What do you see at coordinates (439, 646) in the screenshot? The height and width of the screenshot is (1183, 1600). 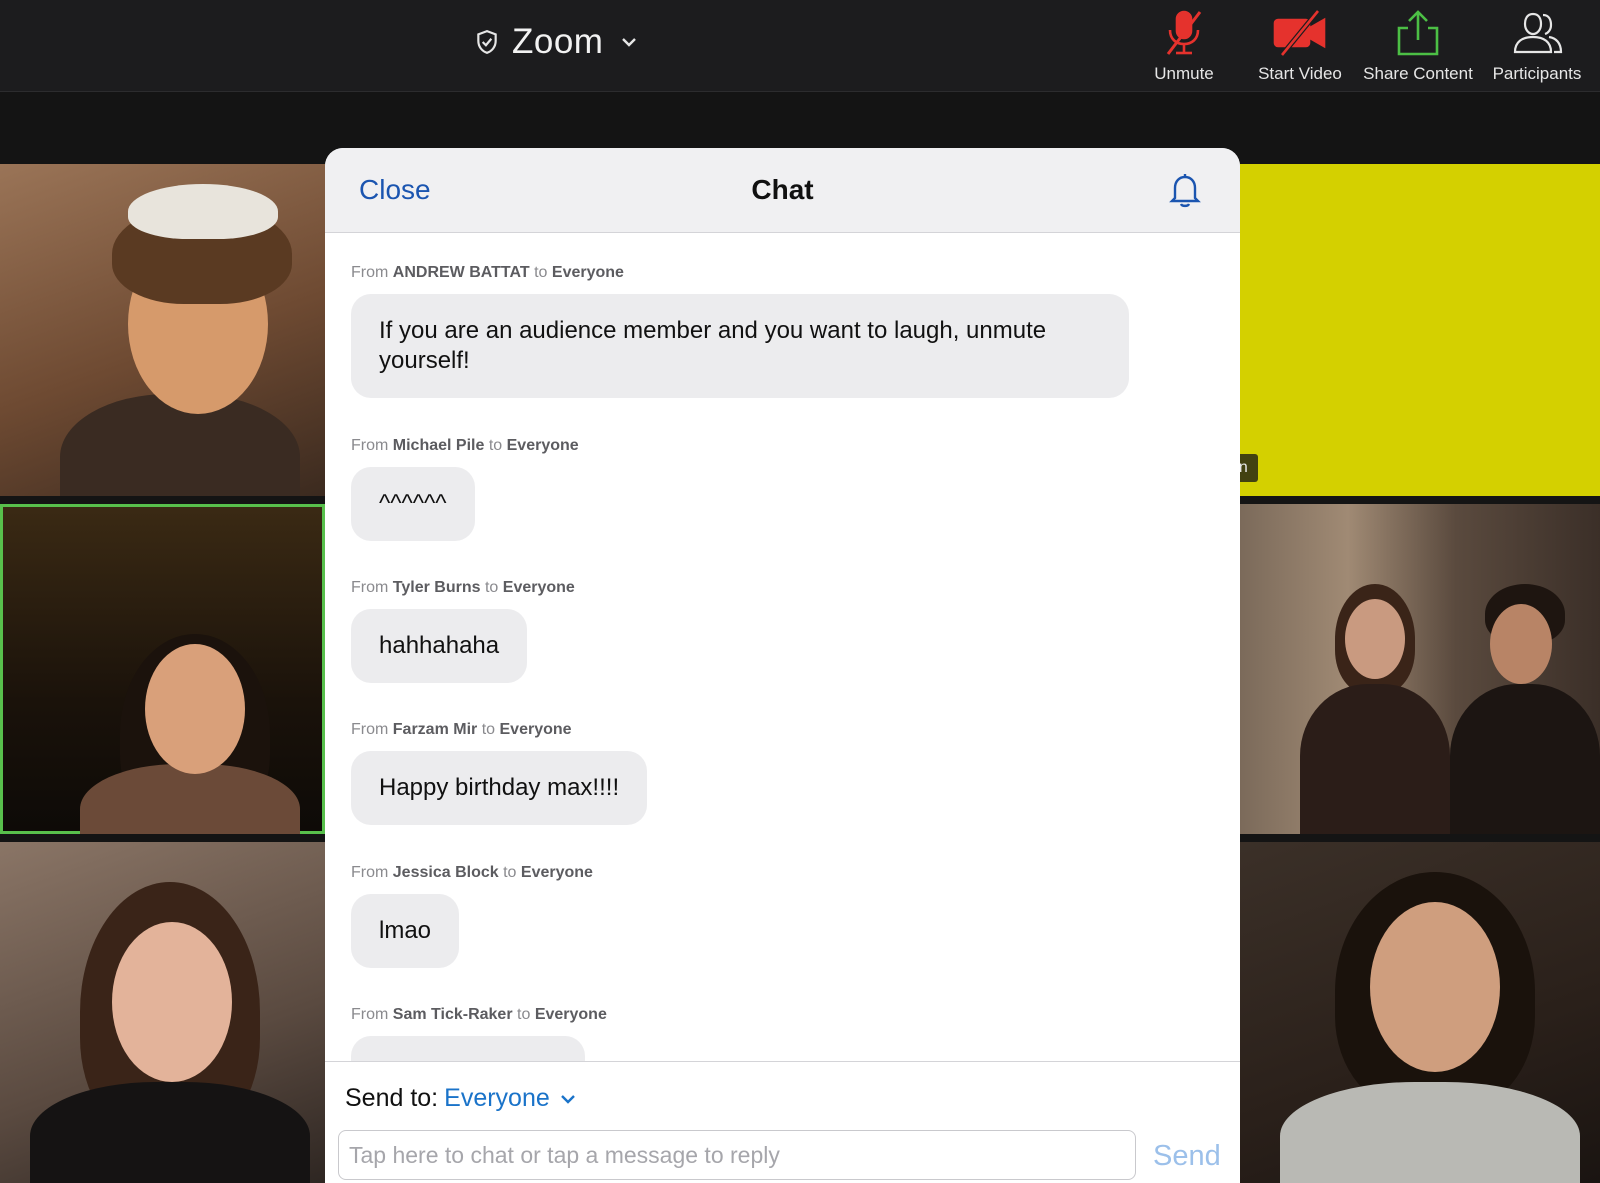 I see `message-bubble: hahhahaha` at bounding box center [439, 646].